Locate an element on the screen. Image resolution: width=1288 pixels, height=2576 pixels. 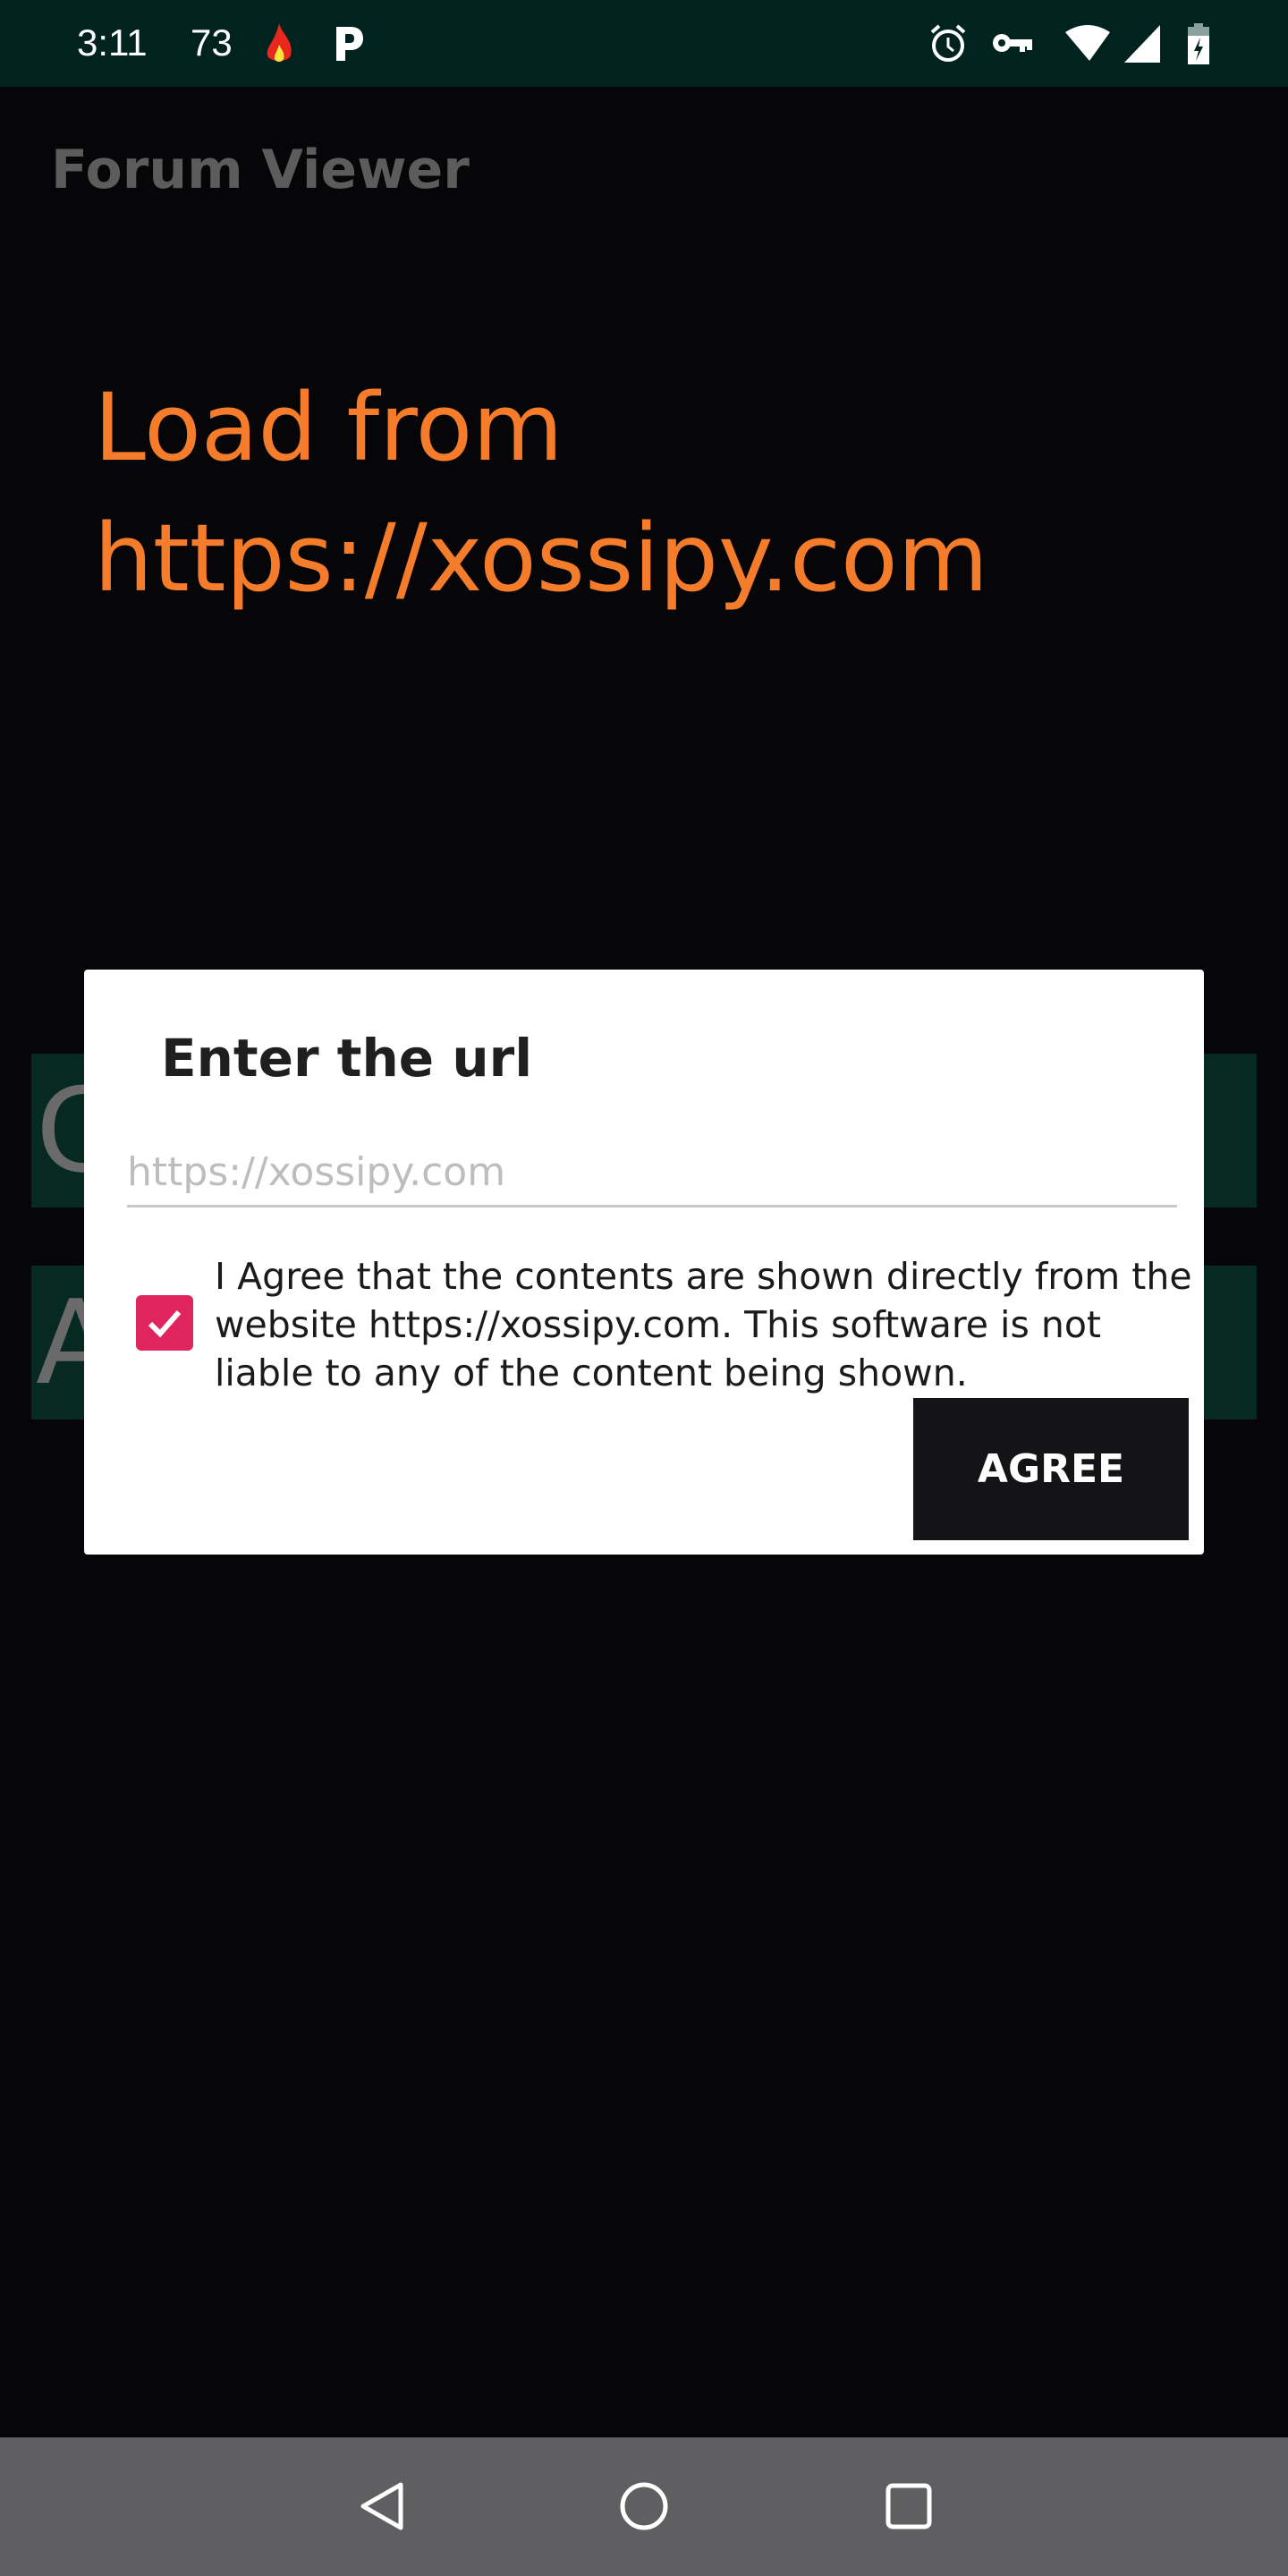
url-input is located at coordinates (652, 1174).